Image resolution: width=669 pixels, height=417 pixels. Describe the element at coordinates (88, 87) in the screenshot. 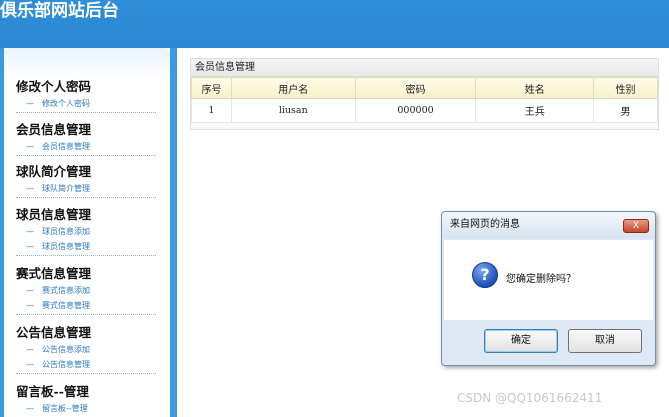

I see `menu-head-password: 修改个人密码` at that location.